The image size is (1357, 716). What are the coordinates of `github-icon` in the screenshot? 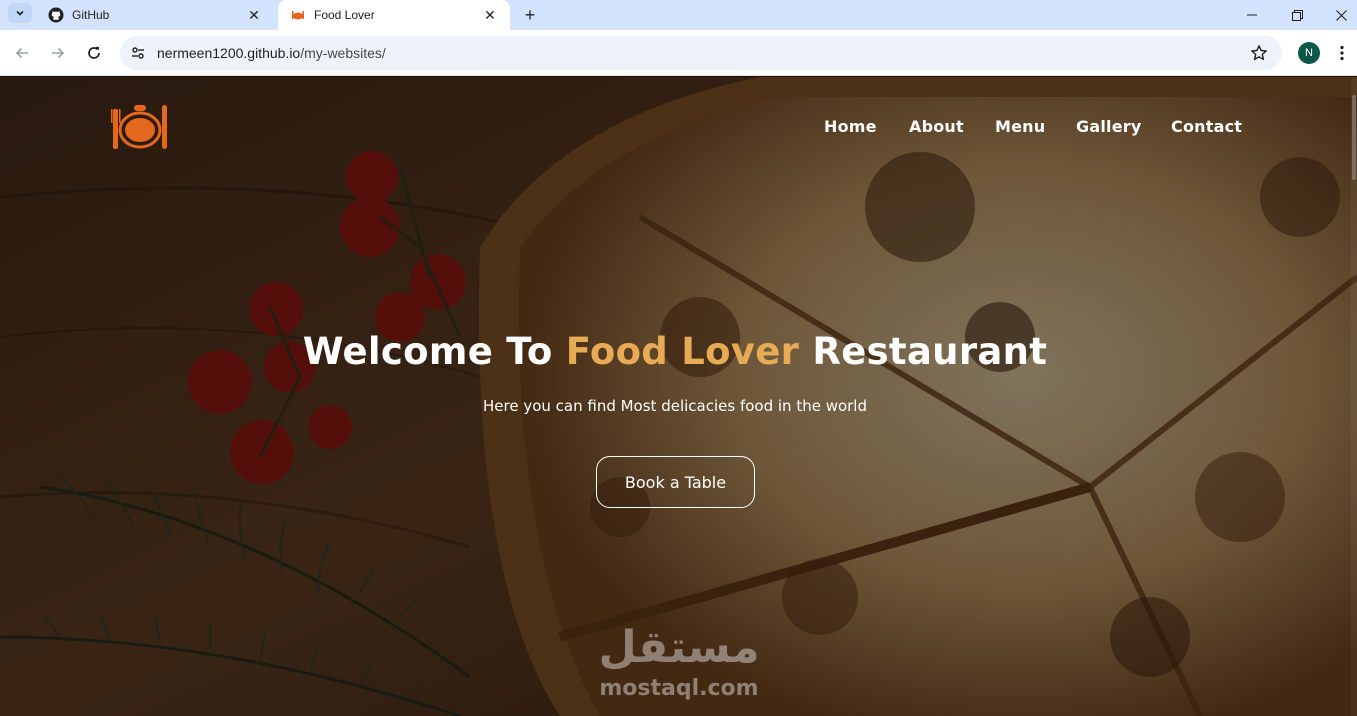 It's located at (56, 15).